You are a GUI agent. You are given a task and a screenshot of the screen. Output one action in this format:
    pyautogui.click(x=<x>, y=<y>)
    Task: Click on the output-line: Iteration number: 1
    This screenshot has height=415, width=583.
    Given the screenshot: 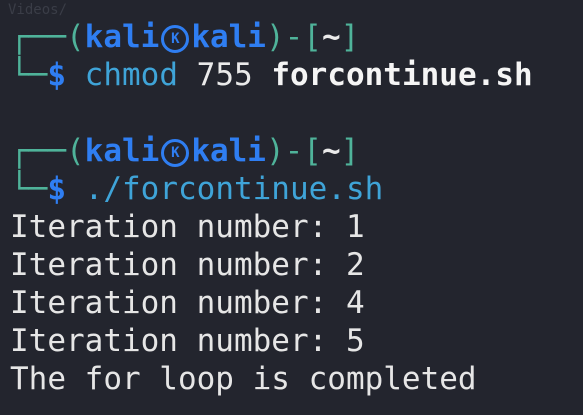 What is the action you would take?
    pyautogui.click(x=187, y=227)
    